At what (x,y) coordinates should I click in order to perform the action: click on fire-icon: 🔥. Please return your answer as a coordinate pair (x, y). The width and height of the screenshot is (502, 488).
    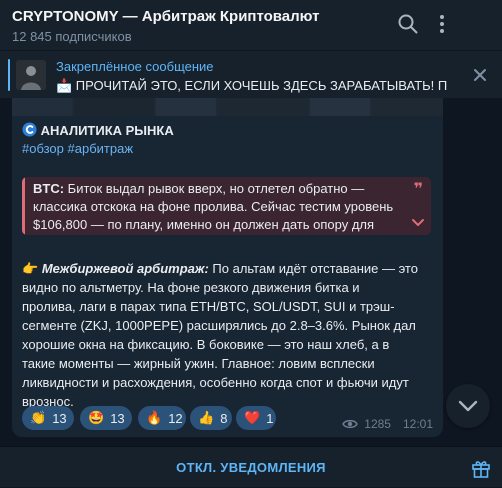
    Looking at the image, I should click on (154, 417).